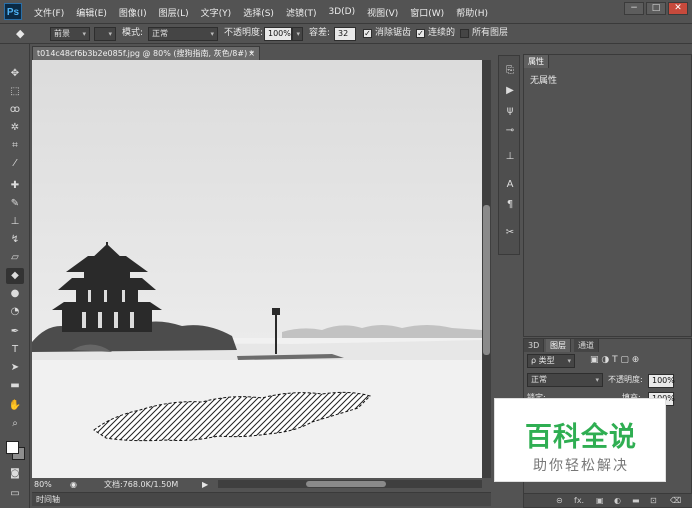 This screenshot has height=508, width=692. Describe the element at coordinates (464, 33) in the screenshot. I see `all-layers-checkbox` at that location.